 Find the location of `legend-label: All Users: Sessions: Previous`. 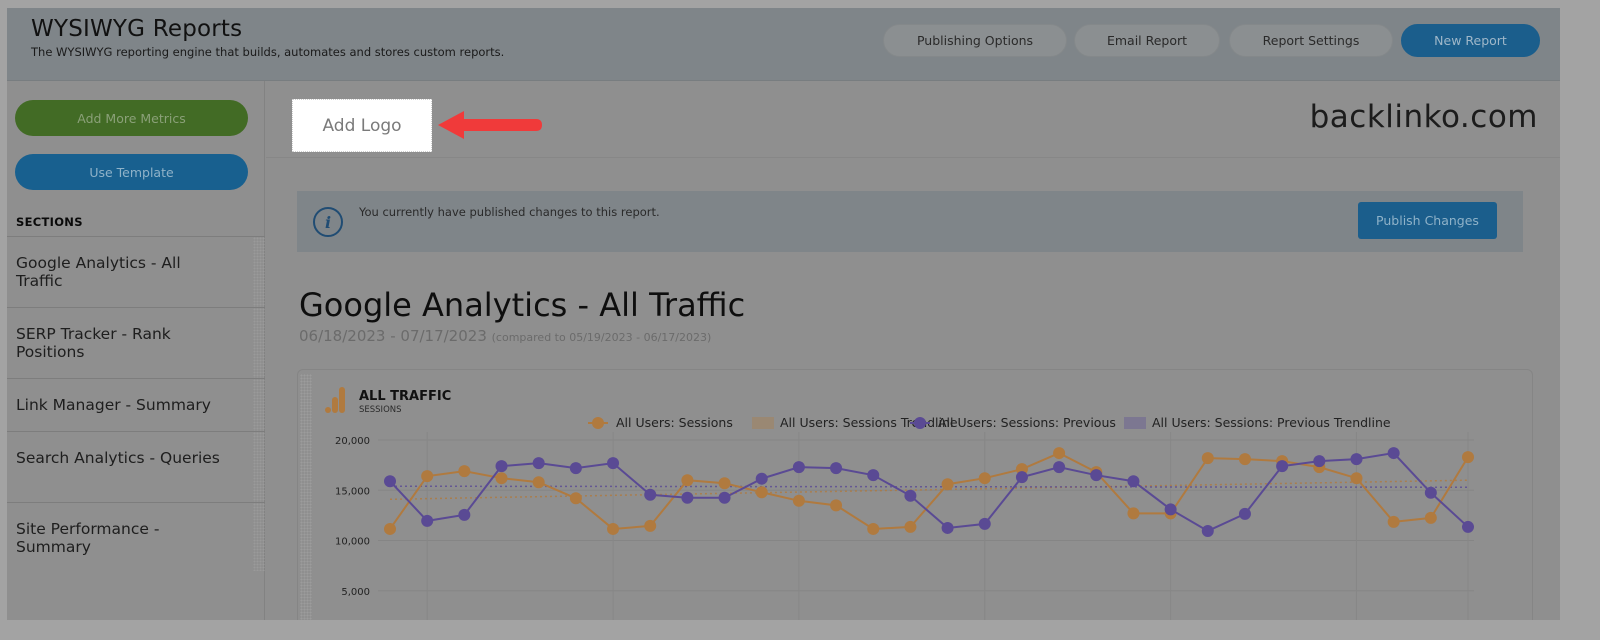

legend-label: All Users: Sessions: Previous is located at coordinates (1027, 422).